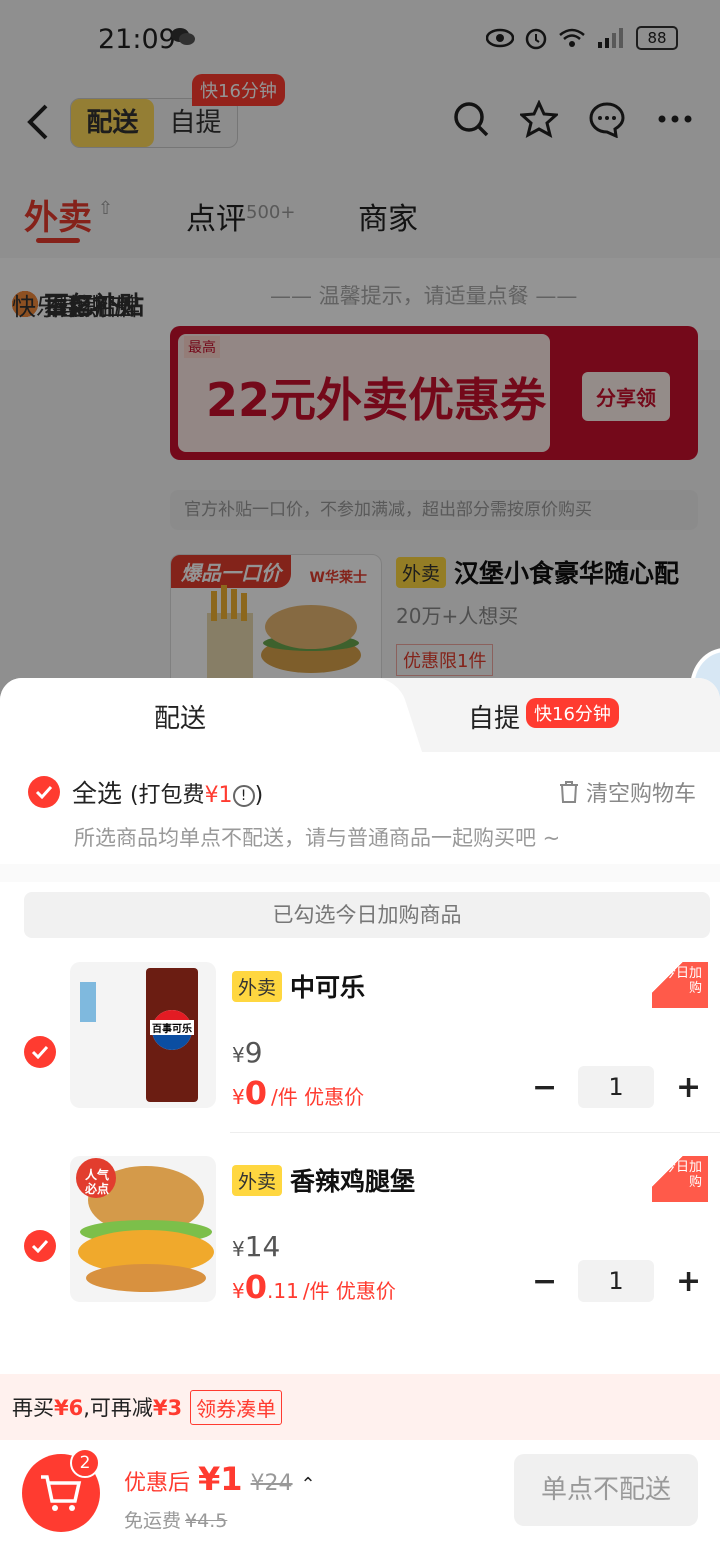 This screenshot has height=1560, width=720. I want to click on promo-text: 再买¥6,可再减¥3, so click(97, 1407).